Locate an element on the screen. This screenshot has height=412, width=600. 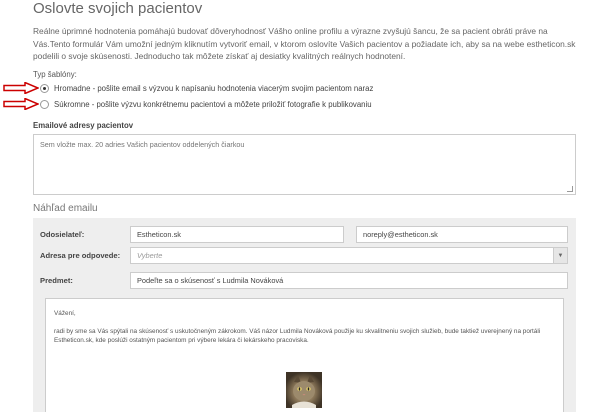
page-title: Oslovte svojich pacientov is located at coordinates (118, 8).